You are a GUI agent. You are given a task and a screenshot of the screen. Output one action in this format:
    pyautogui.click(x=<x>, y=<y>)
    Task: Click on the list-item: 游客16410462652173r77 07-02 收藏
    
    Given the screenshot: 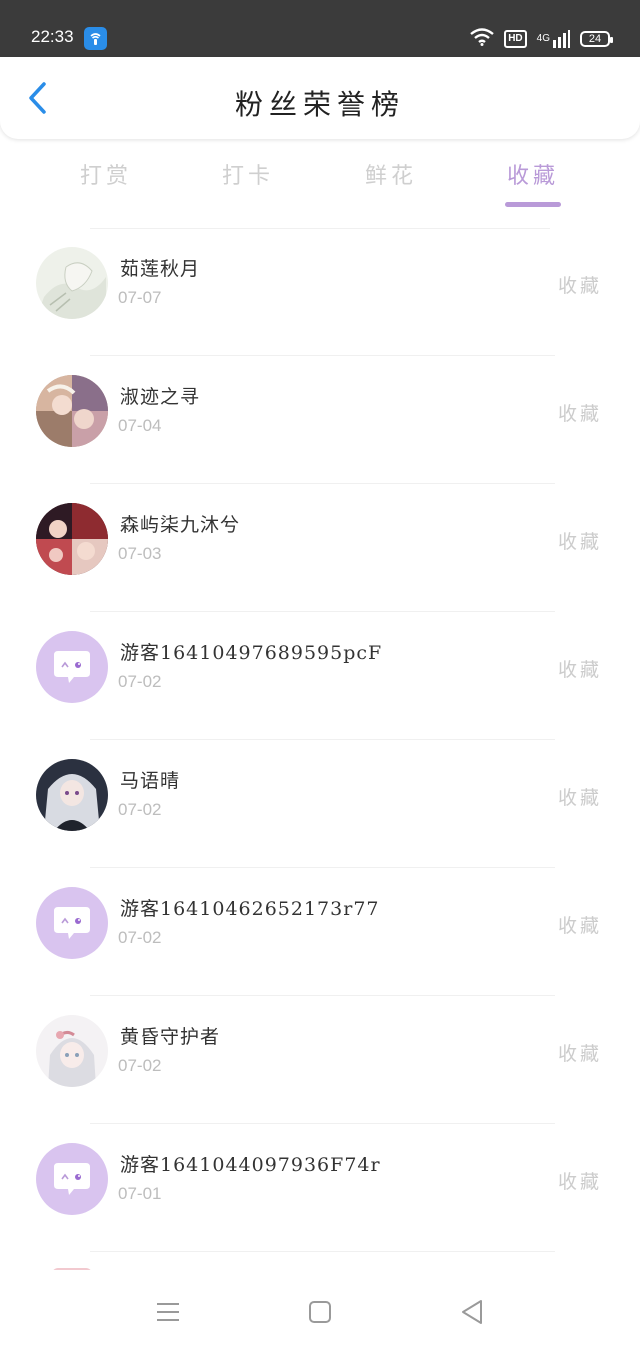 What is the action you would take?
    pyautogui.click(x=320, y=932)
    